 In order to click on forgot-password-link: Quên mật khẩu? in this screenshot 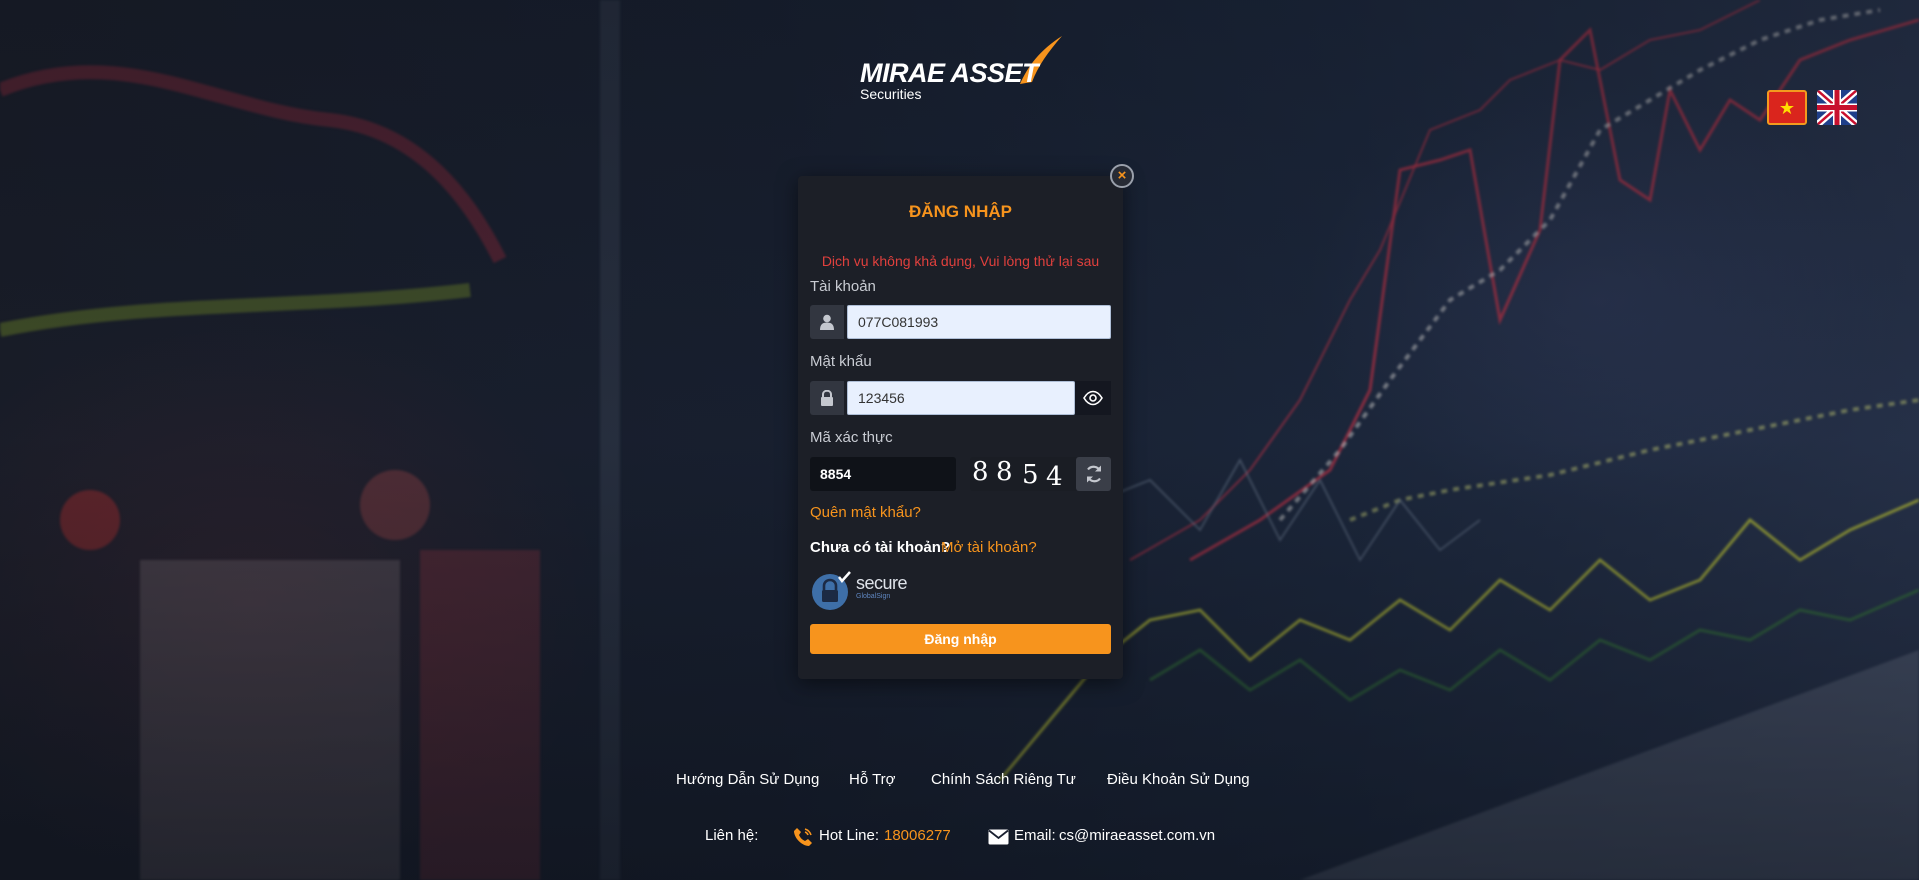, I will do `click(865, 512)`.